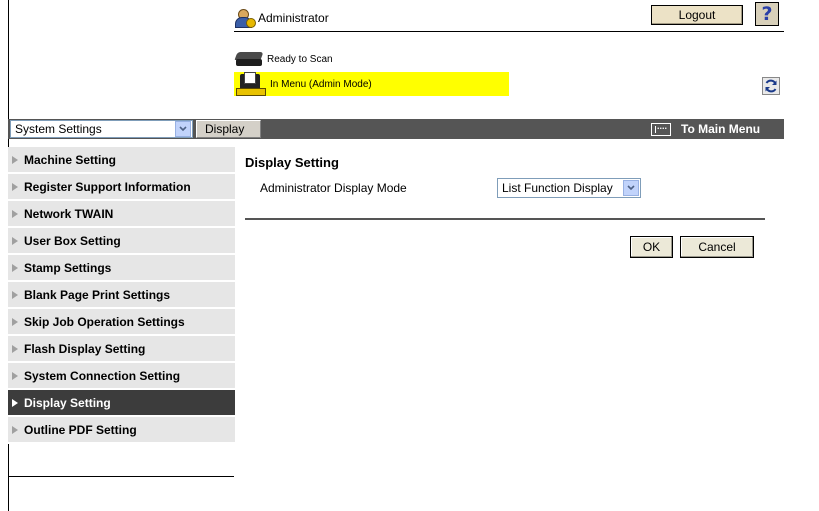  Describe the element at coordinates (292, 162) in the screenshot. I see `page-title: Display Setting` at that location.